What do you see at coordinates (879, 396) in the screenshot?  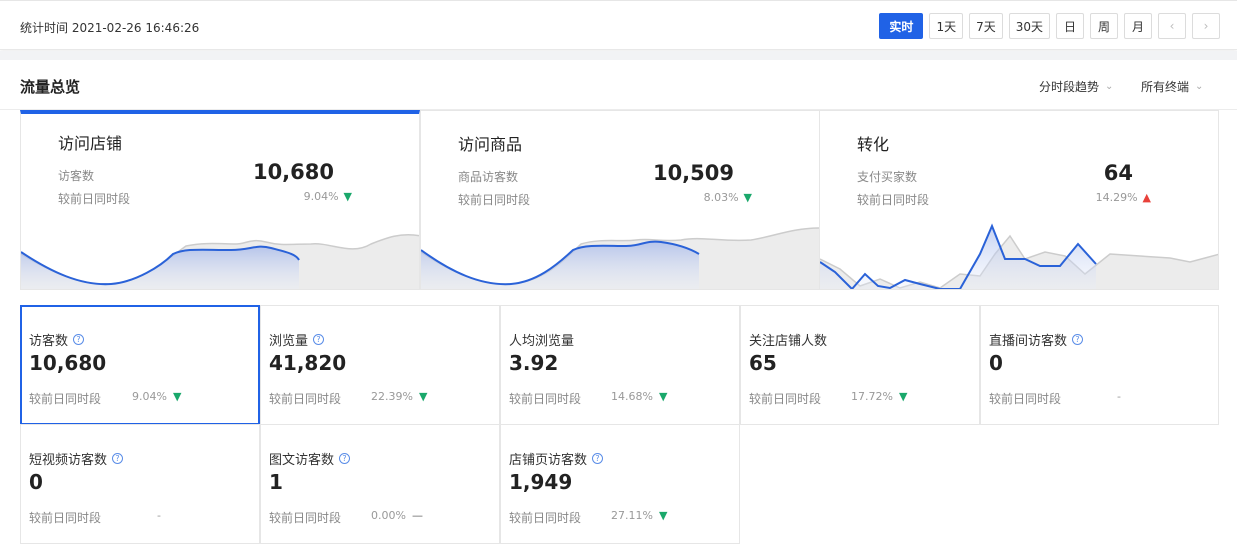 I see `metric-change: 17.72% ▼` at bounding box center [879, 396].